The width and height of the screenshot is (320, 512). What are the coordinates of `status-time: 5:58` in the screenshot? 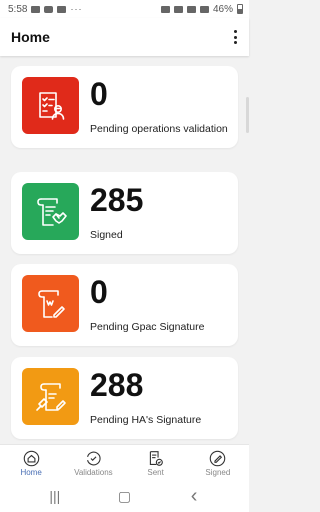 It's located at (18, 9).